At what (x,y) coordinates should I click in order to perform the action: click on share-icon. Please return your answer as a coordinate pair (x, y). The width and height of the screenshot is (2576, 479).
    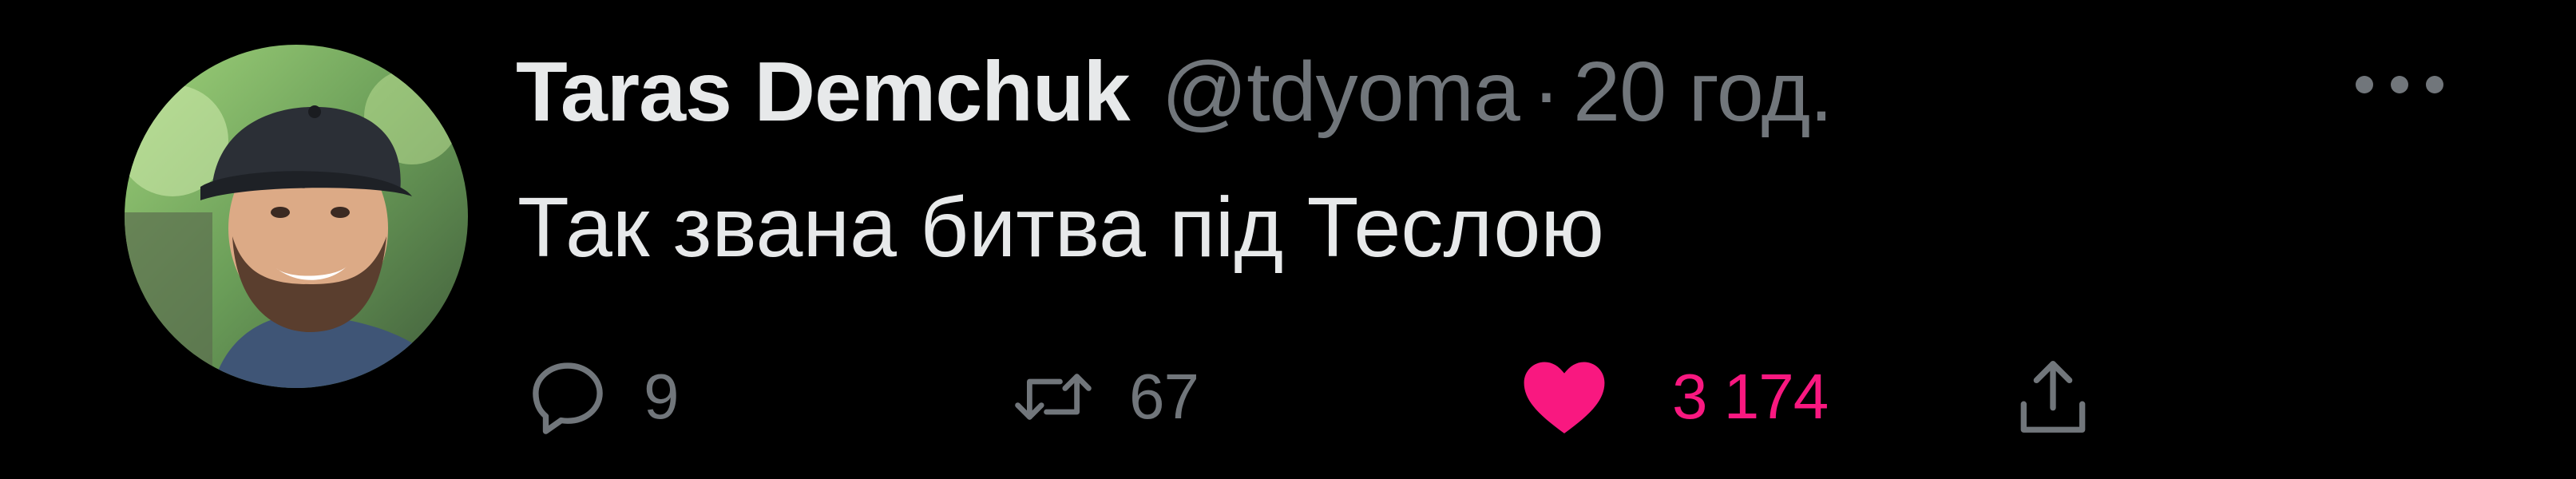
    Looking at the image, I should click on (2053, 397).